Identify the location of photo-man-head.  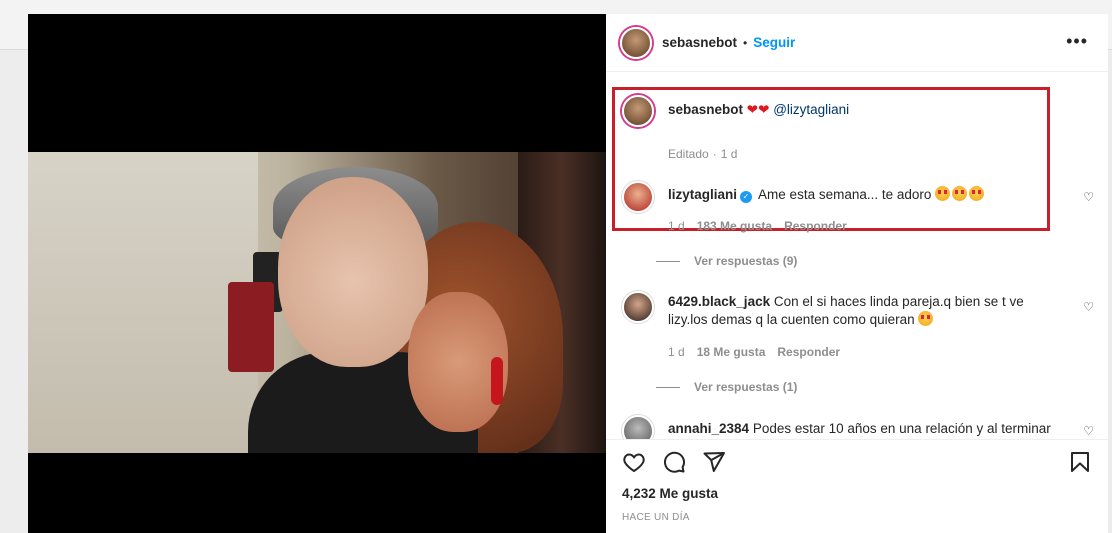
(353, 272).